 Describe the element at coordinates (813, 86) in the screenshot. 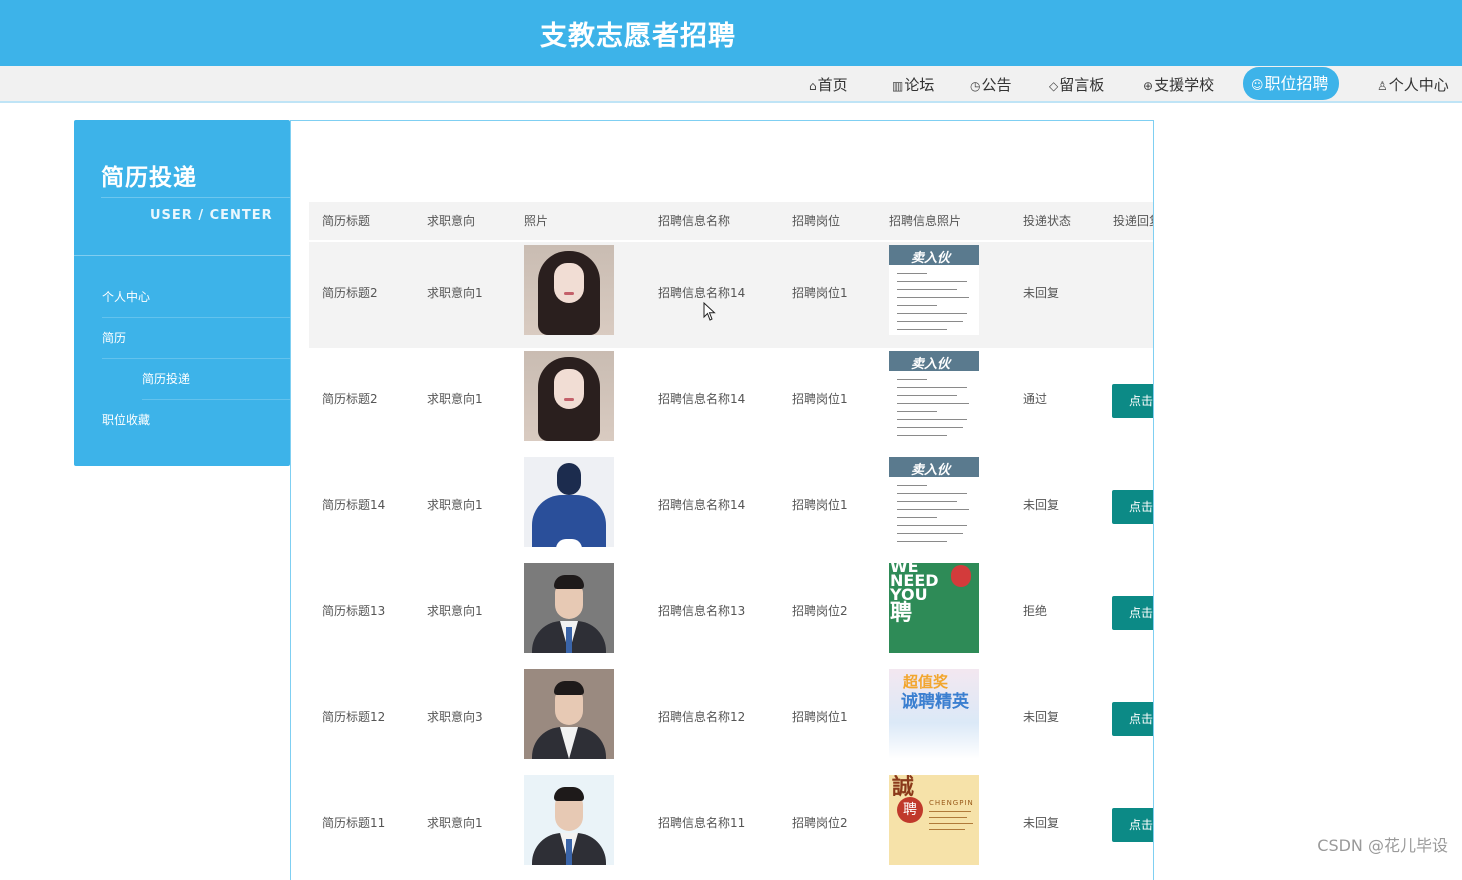

I see `home-icon: ⌂` at that location.